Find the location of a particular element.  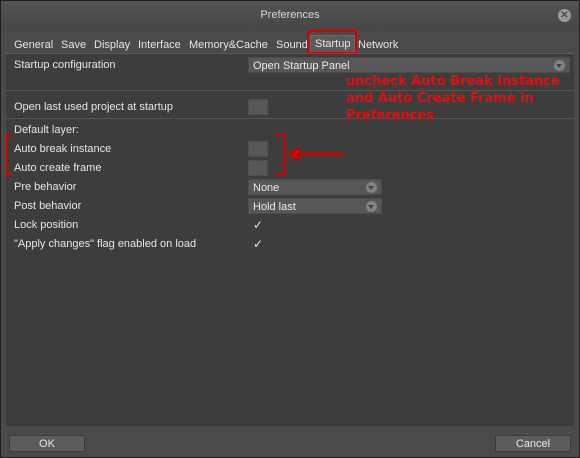

default-layer-heading: Default layer: is located at coordinates (46, 130).